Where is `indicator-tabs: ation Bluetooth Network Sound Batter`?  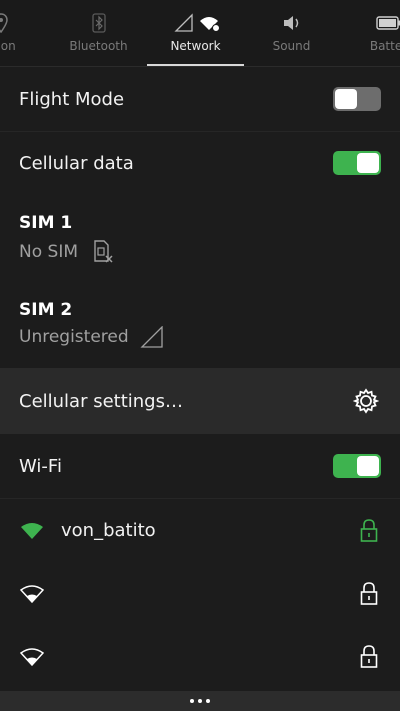 indicator-tabs: ation Bluetooth Network Sound Batter is located at coordinates (200, 33).